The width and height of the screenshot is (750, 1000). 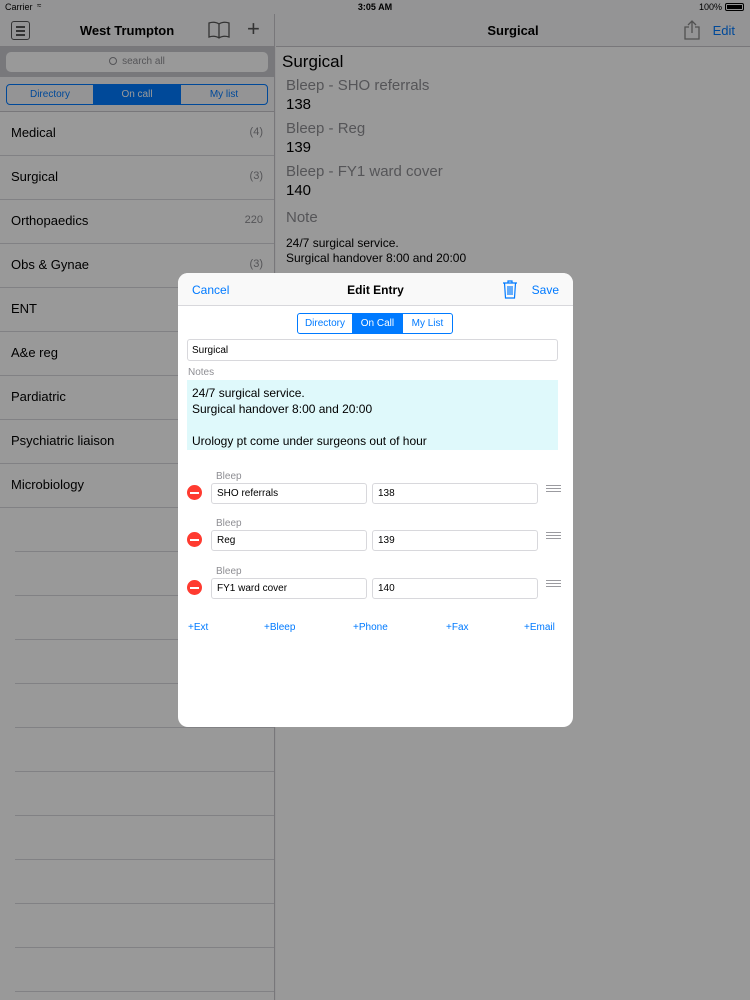 What do you see at coordinates (539, 627) in the screenshot?
I see `add-email-button: +Email` at bounding box center [539, 627].